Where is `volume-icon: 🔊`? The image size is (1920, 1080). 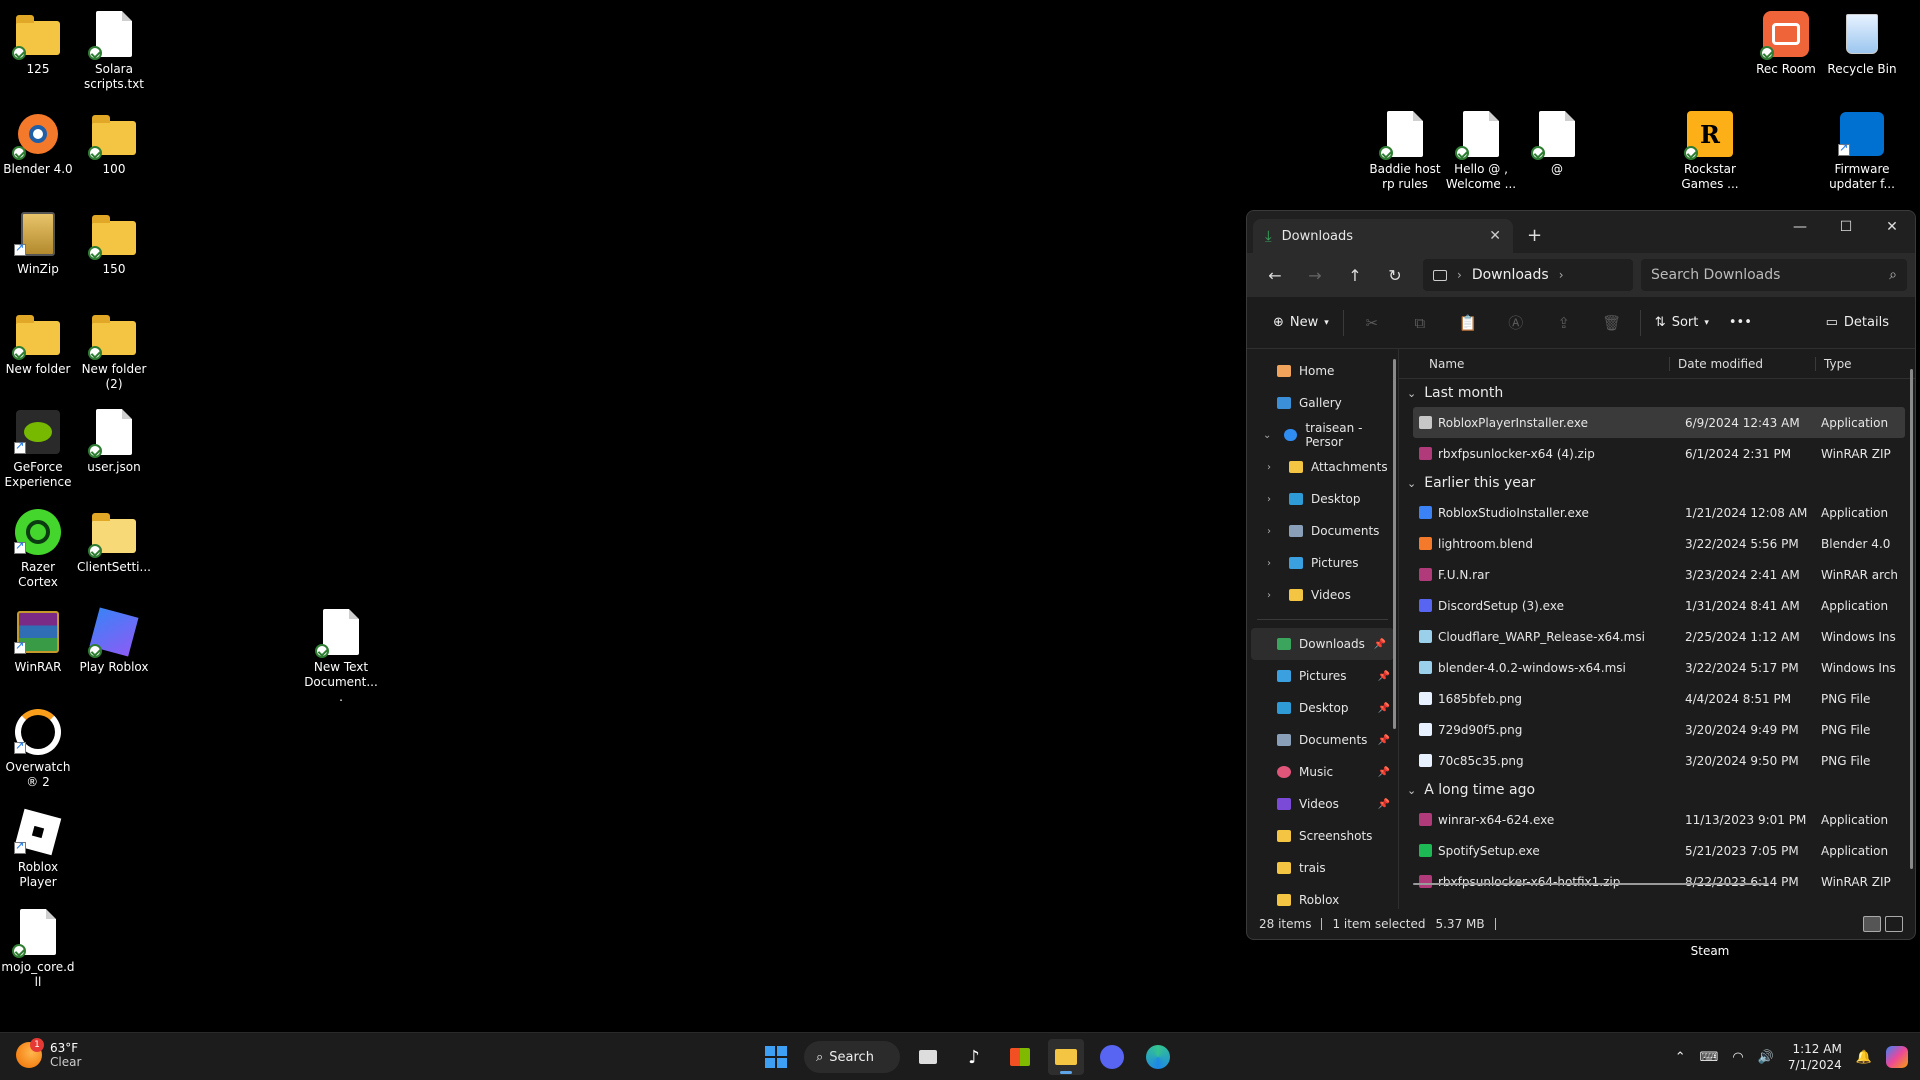 volume-icon: 🔊 is located at coordinates (1766, 1057).